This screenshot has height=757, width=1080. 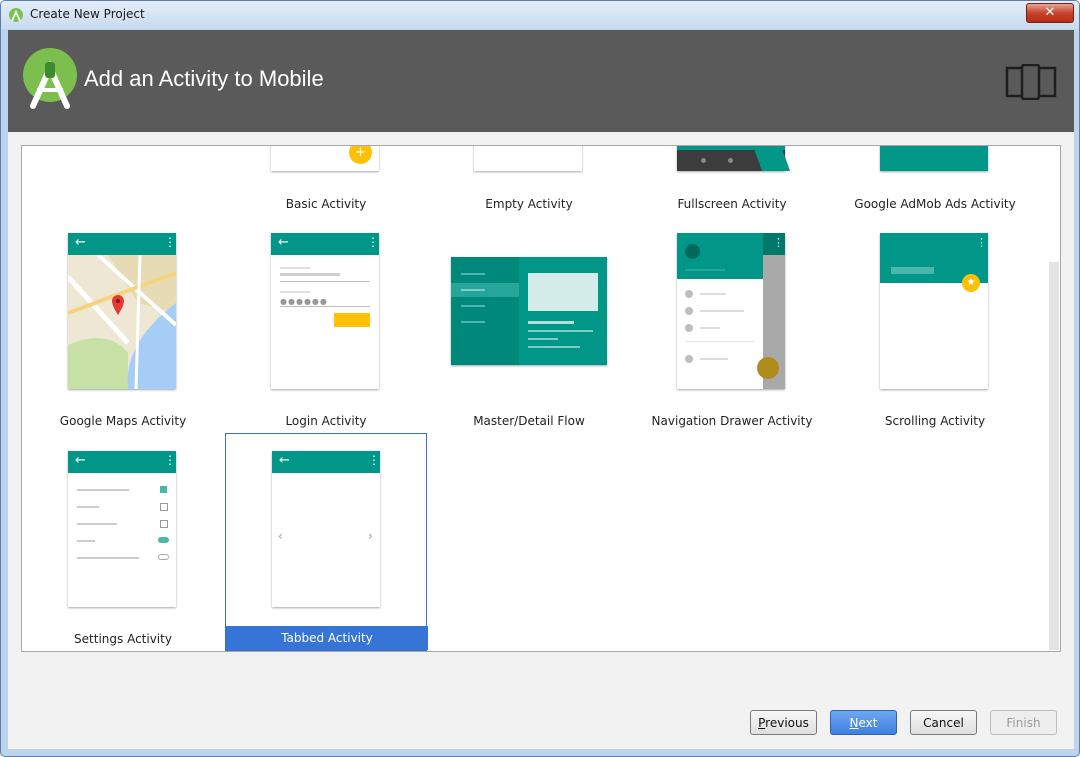 I want to click on map-illustration, so click(x=122, y=321).